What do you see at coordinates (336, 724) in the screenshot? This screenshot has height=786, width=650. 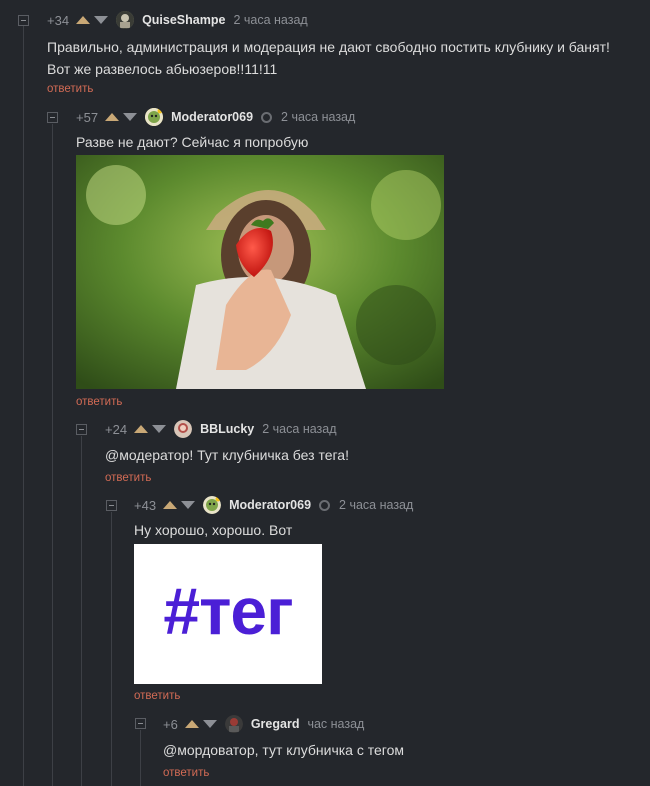 I see `comment-time: час назад` at bounding box center [336, 724].